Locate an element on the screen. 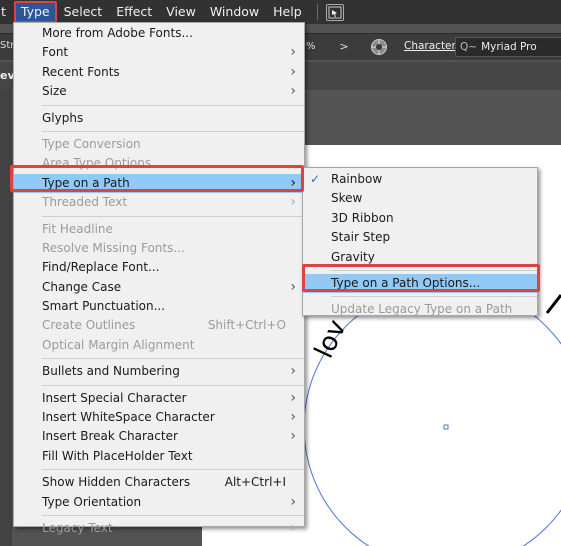 The width and height of the screenshot is (561, 546). menu-item-label: Insert Break Character is located at coordinates (110, 436).